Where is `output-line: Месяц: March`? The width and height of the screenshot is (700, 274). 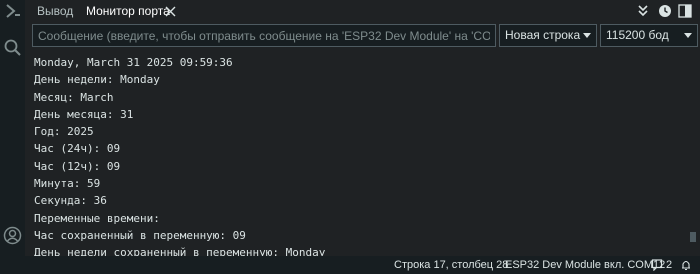 output-line: Месяц: March is located at coordinates (74, 97).